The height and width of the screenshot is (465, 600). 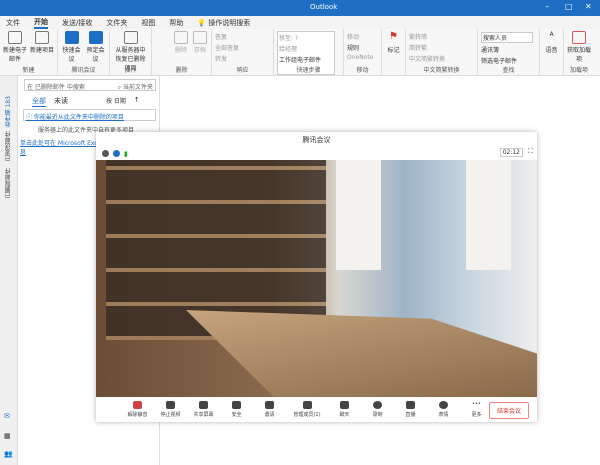 I want to click on title-bar: Outlook – □ ✕, so click(x=300, y=8).